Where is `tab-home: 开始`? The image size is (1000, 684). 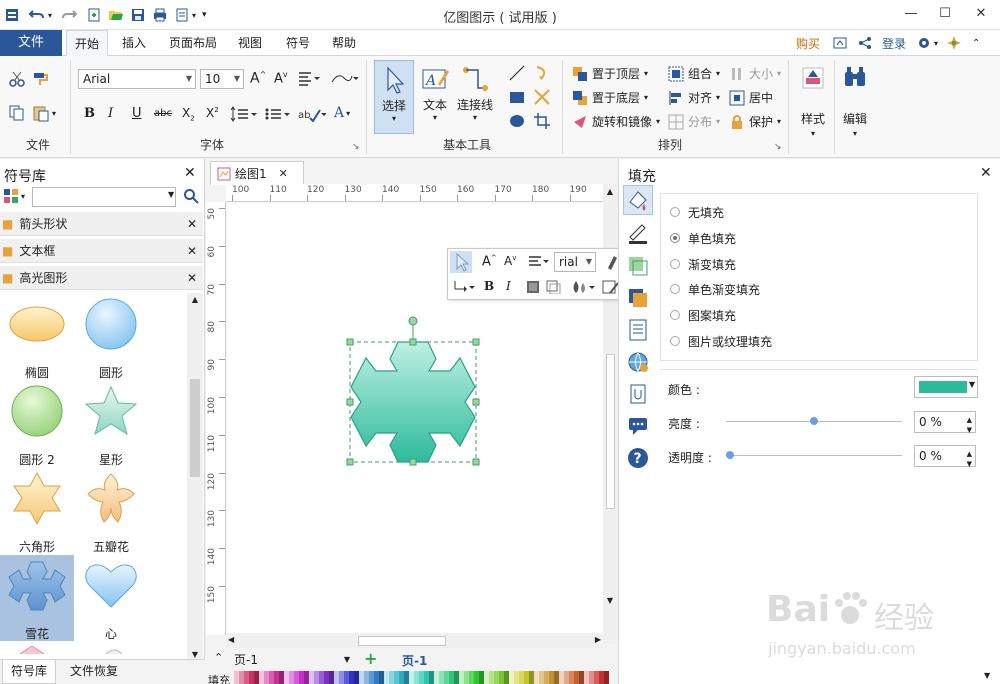 tab-home: 开始 is located at coordinates (87, 43).